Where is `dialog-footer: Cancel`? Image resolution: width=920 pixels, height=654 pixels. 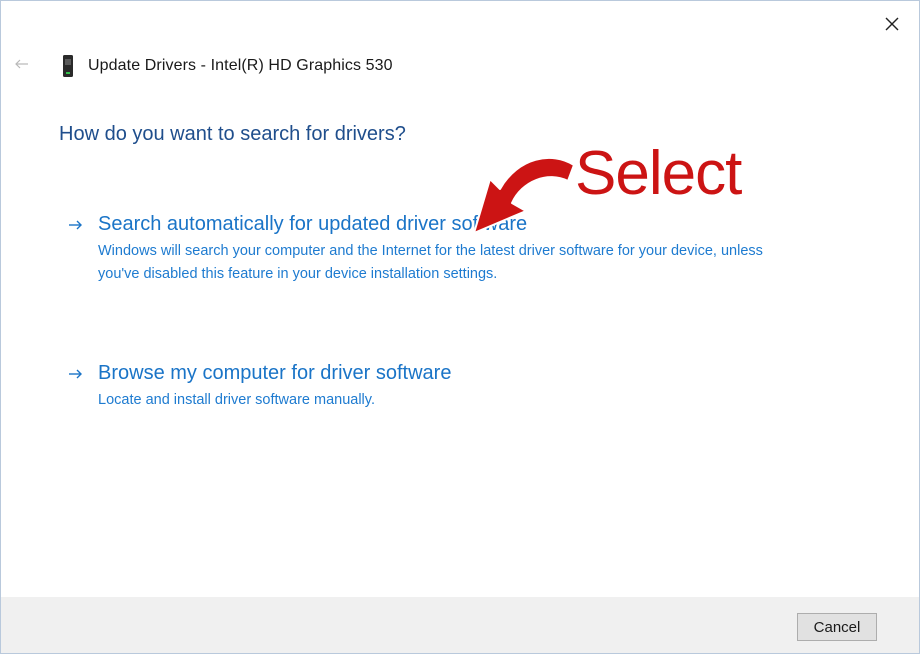 dialog-footer: Cancel is located at coordinates (460, 625).